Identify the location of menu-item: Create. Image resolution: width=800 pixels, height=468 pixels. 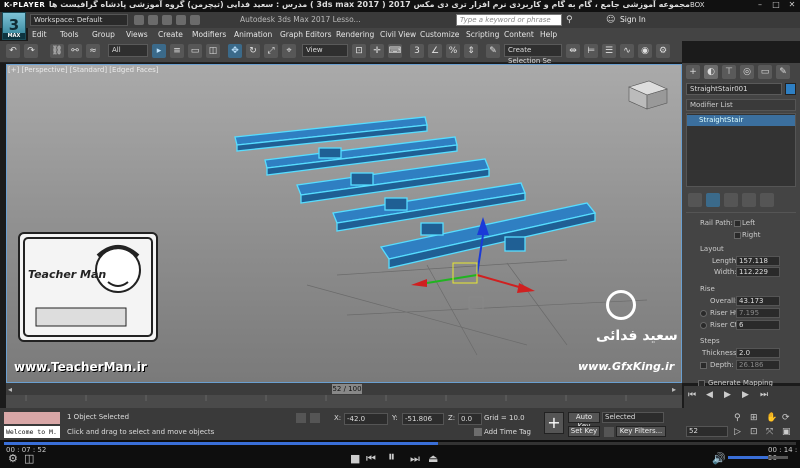
(170, 34).